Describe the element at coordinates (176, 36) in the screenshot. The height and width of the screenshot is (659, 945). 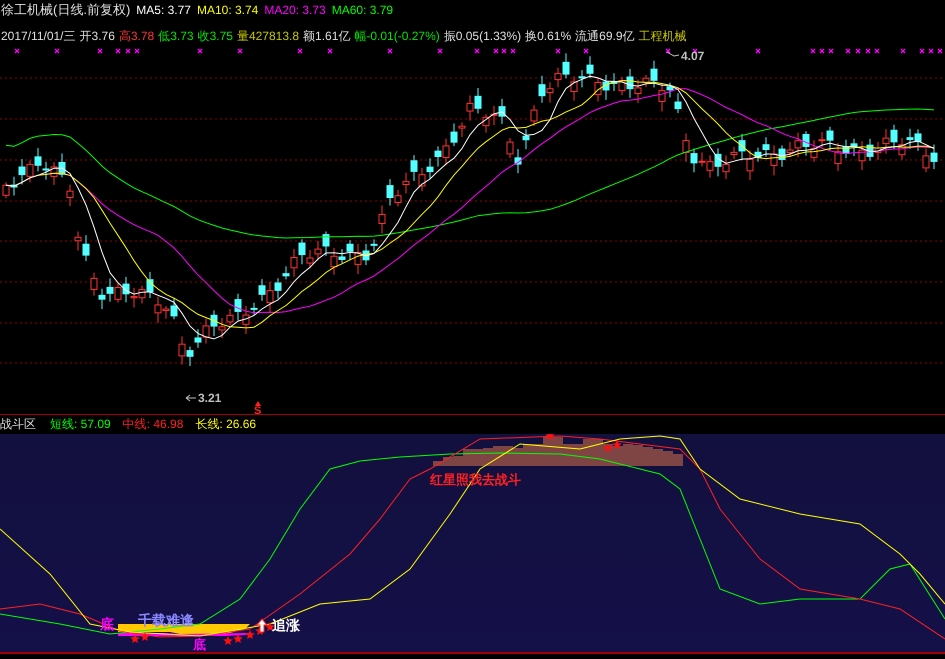
I see `quote-value: 低3.73` at that location.